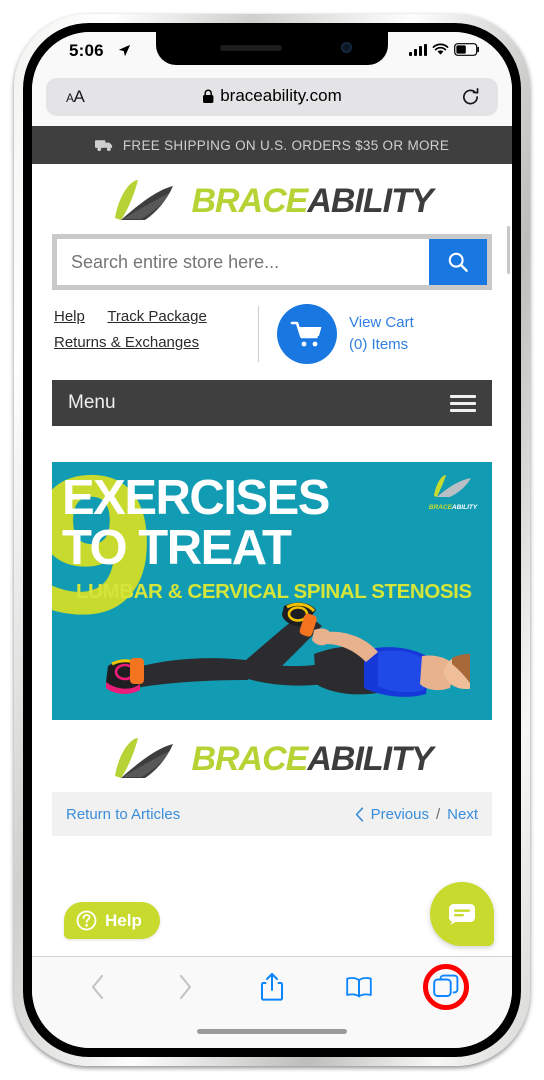  I want to click on link-track-package: Track Package, so click(157, 316).